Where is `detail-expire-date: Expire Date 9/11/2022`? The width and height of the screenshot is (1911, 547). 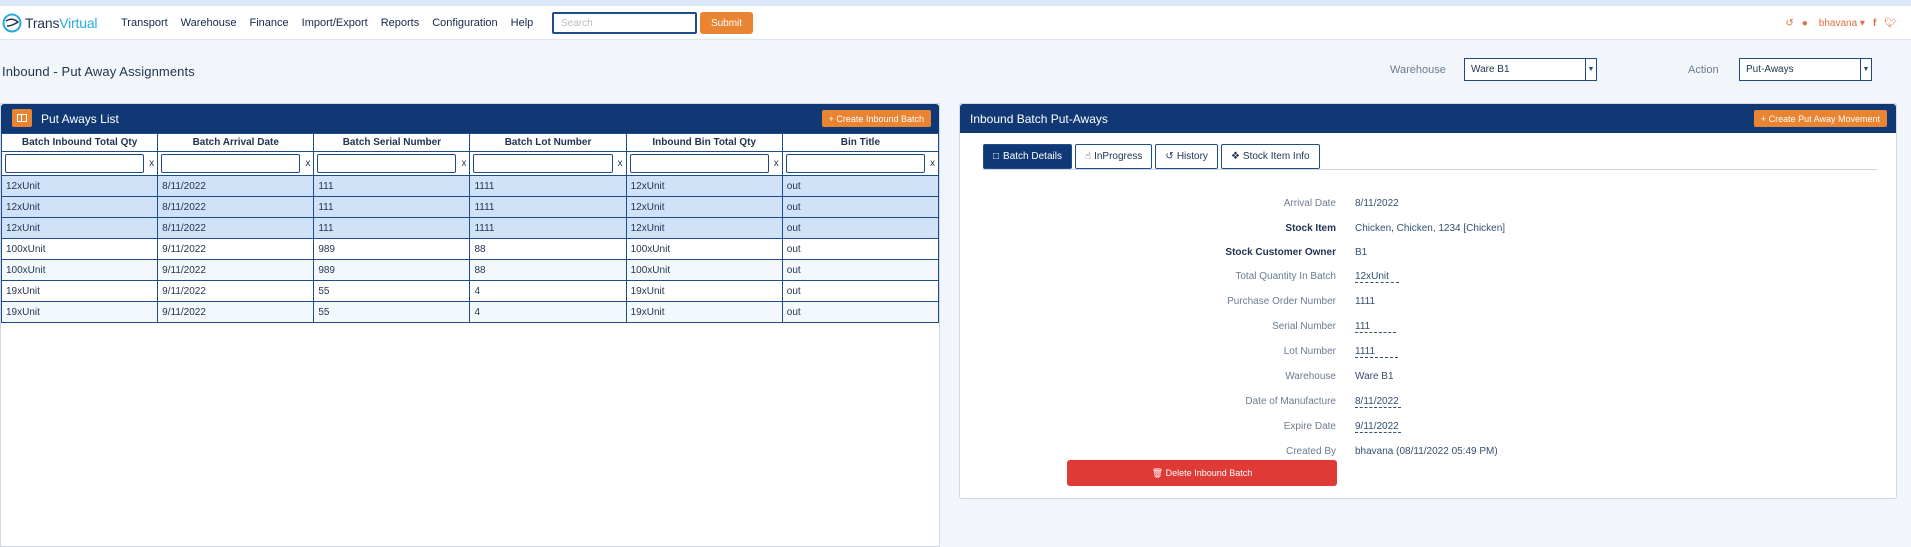
detail-expire-date: Expire Date 9/11/2022 is located at coordinates (1429, 428).